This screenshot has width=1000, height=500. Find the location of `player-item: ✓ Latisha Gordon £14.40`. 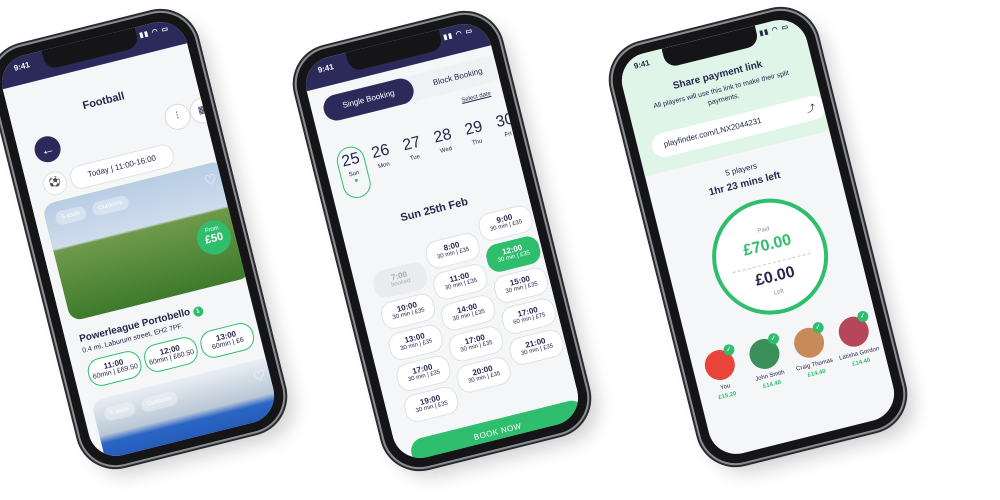

player-item: ✓ Latisha Gordon £14.40 is located at coordinates (856, 340).